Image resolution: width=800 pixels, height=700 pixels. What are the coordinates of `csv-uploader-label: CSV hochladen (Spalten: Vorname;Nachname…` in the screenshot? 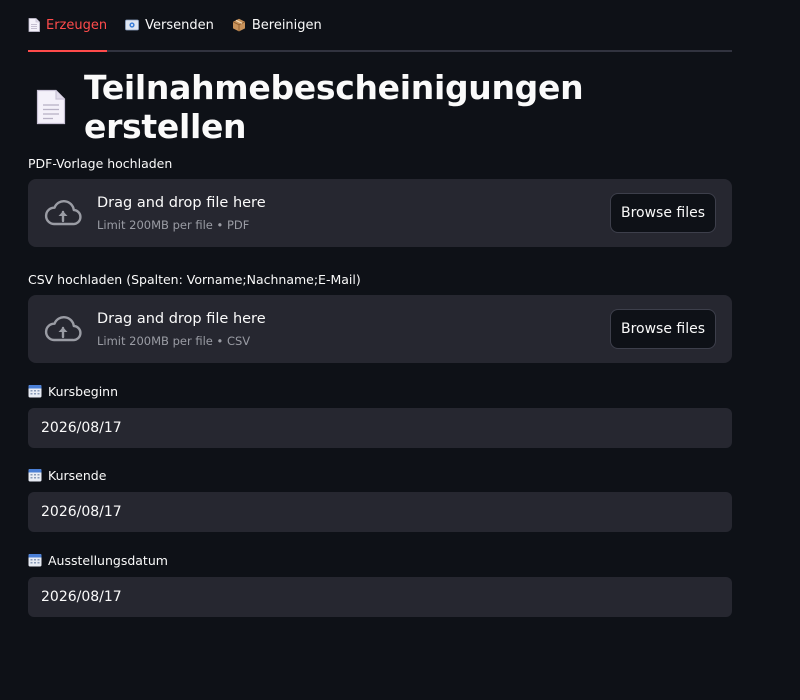 It's located at (194, 279).